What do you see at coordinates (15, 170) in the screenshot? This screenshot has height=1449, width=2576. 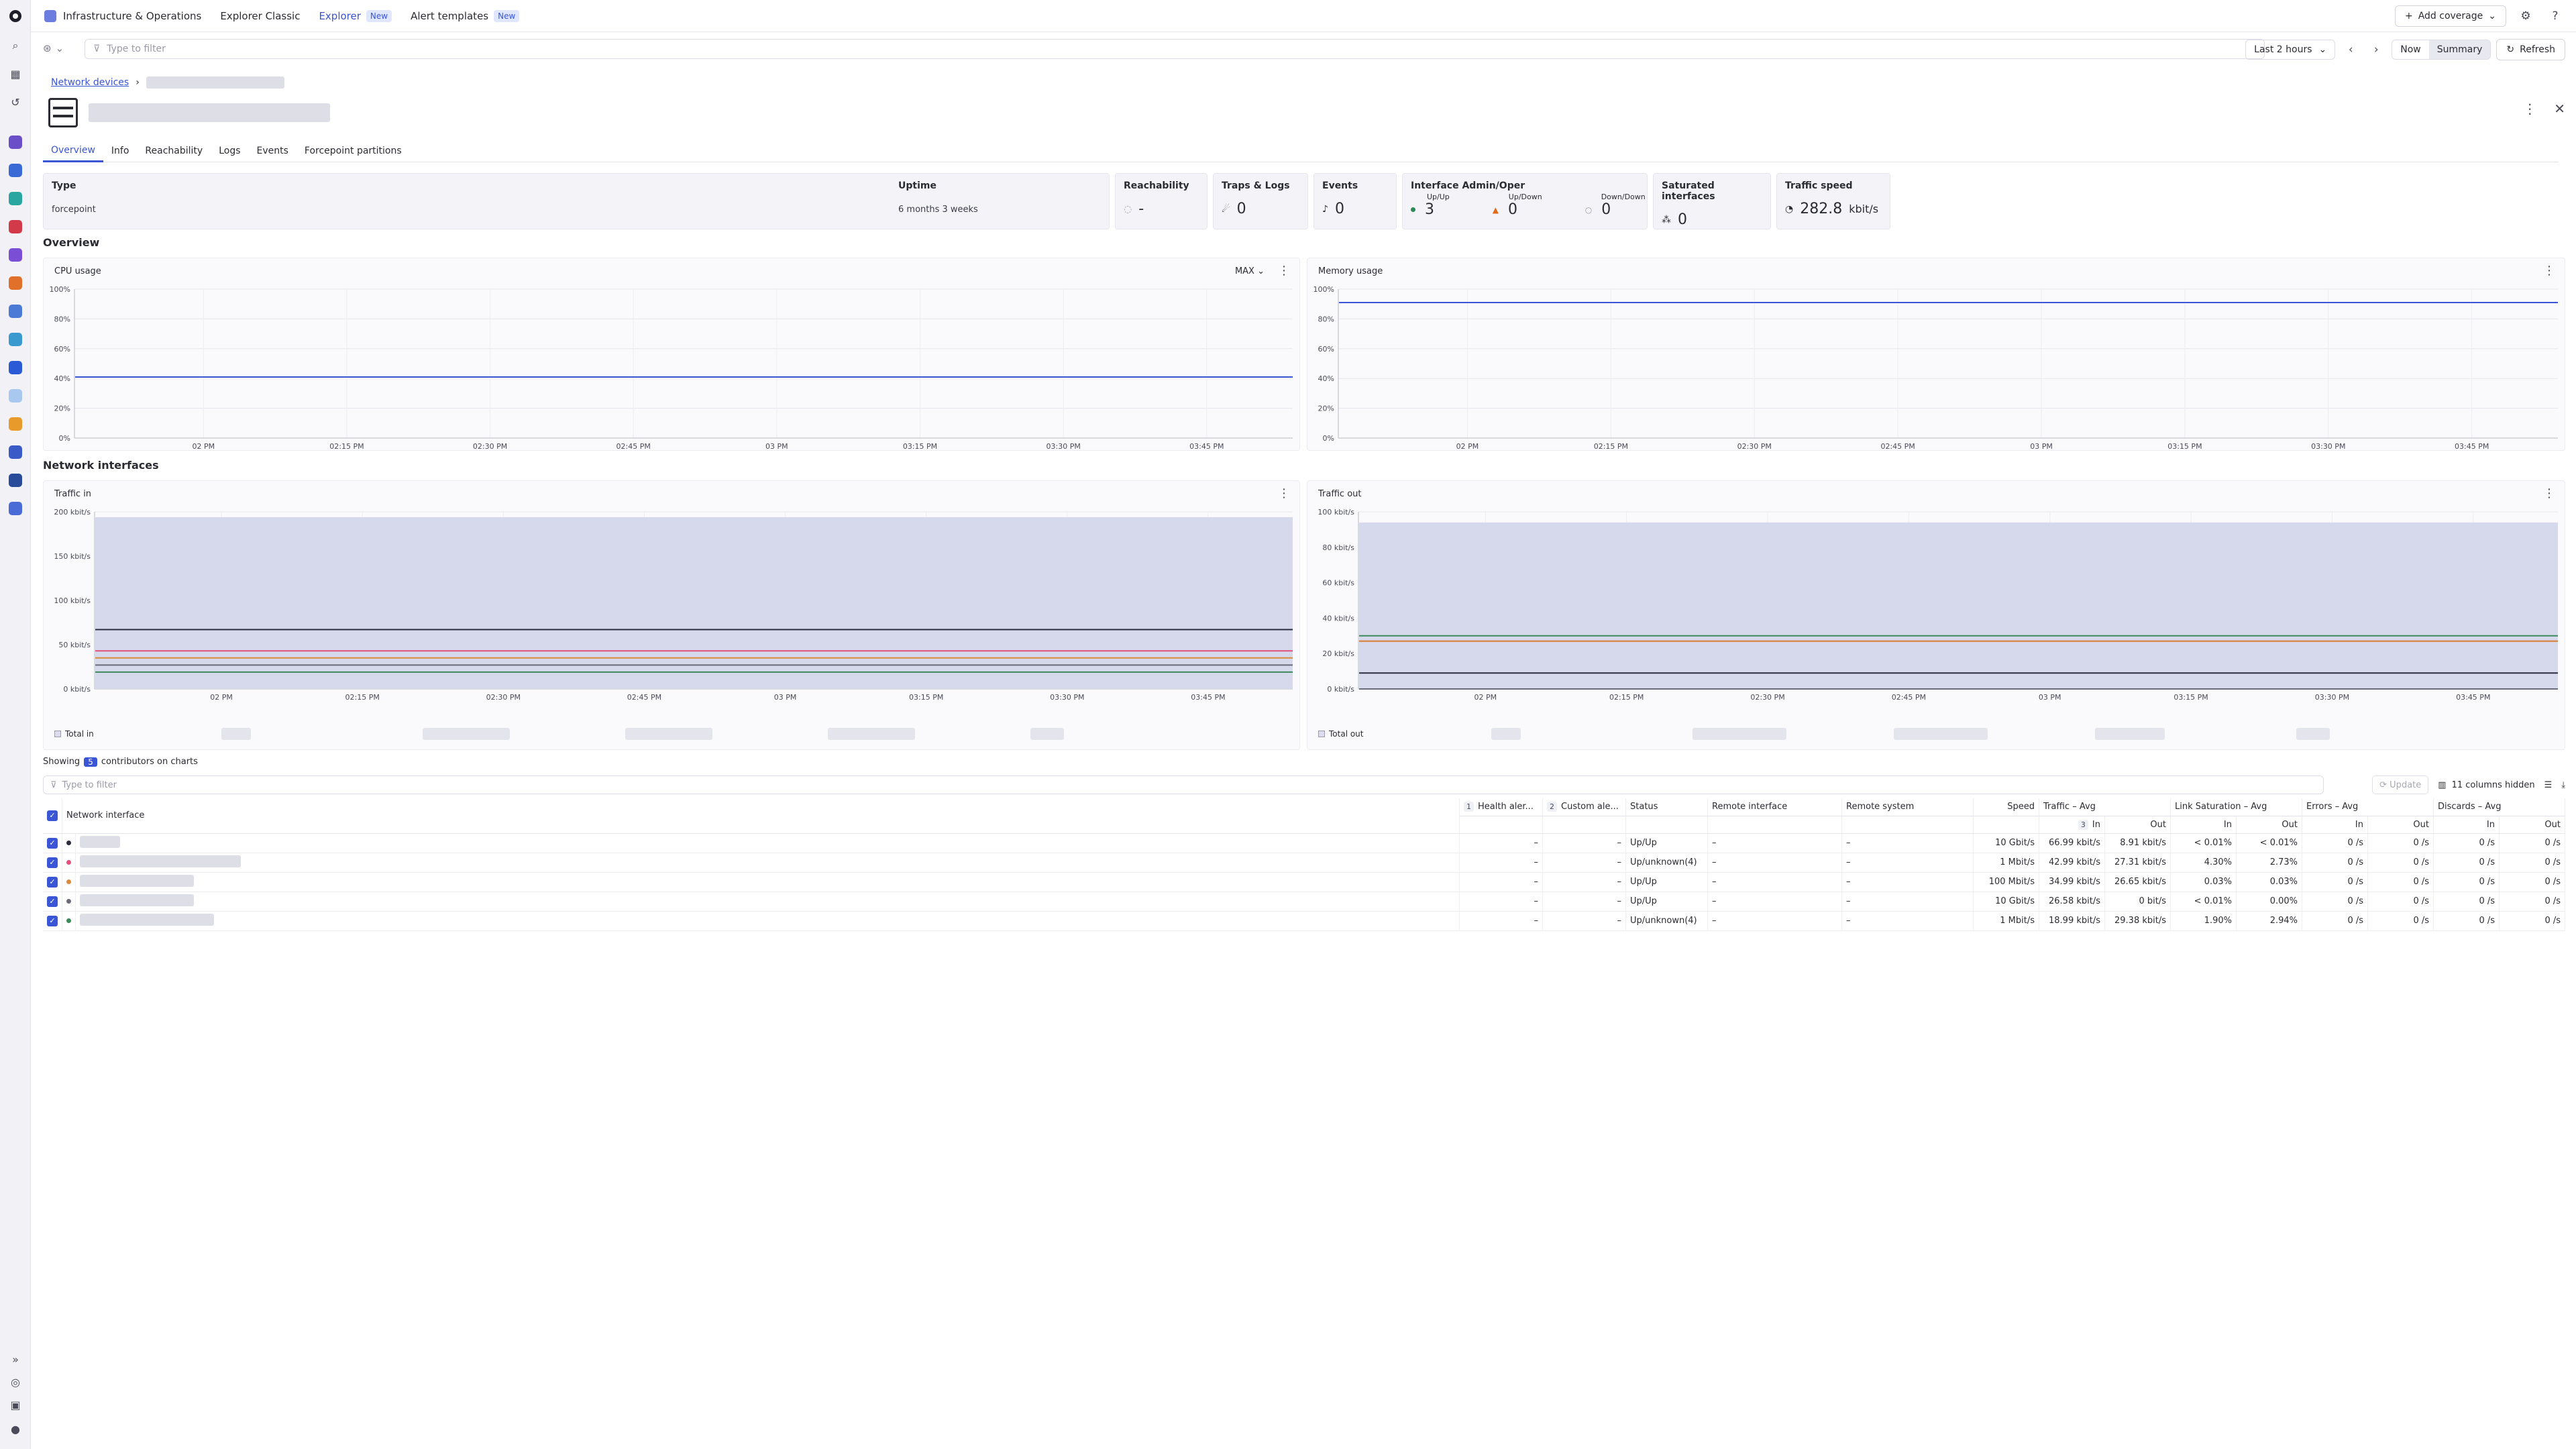 I see `app-icon-infra-ops` at bounding box center [15, 170].